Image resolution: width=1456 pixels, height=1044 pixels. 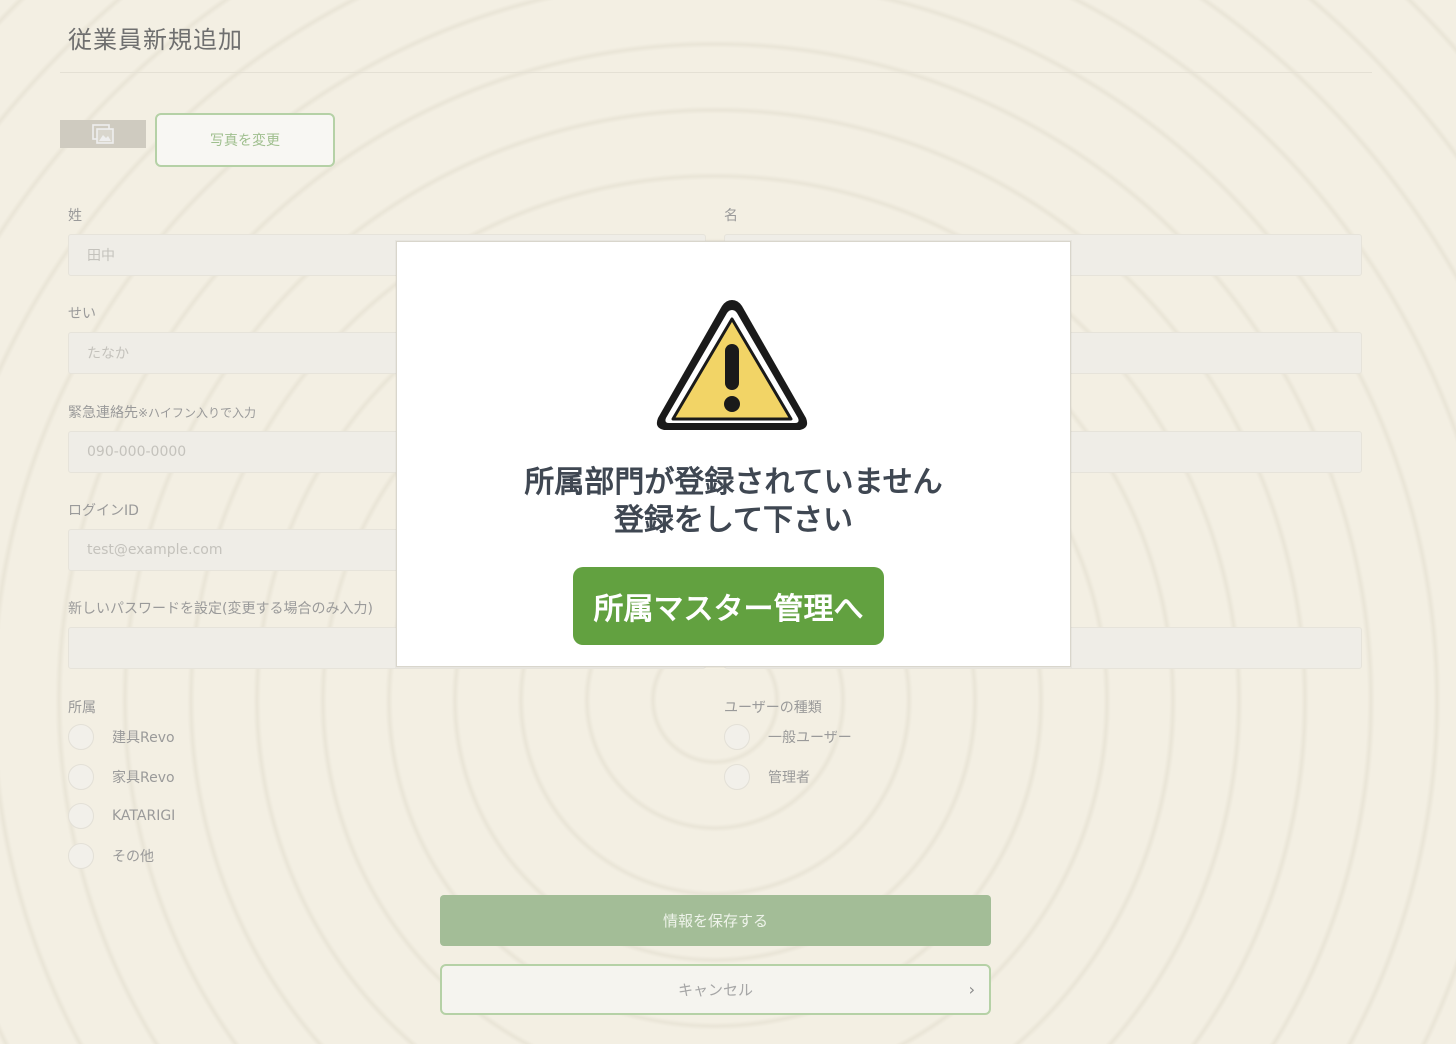 I want to click on go-to-affiliation-master-button: 所属マスター管理へ, so click(x=728, y=606).